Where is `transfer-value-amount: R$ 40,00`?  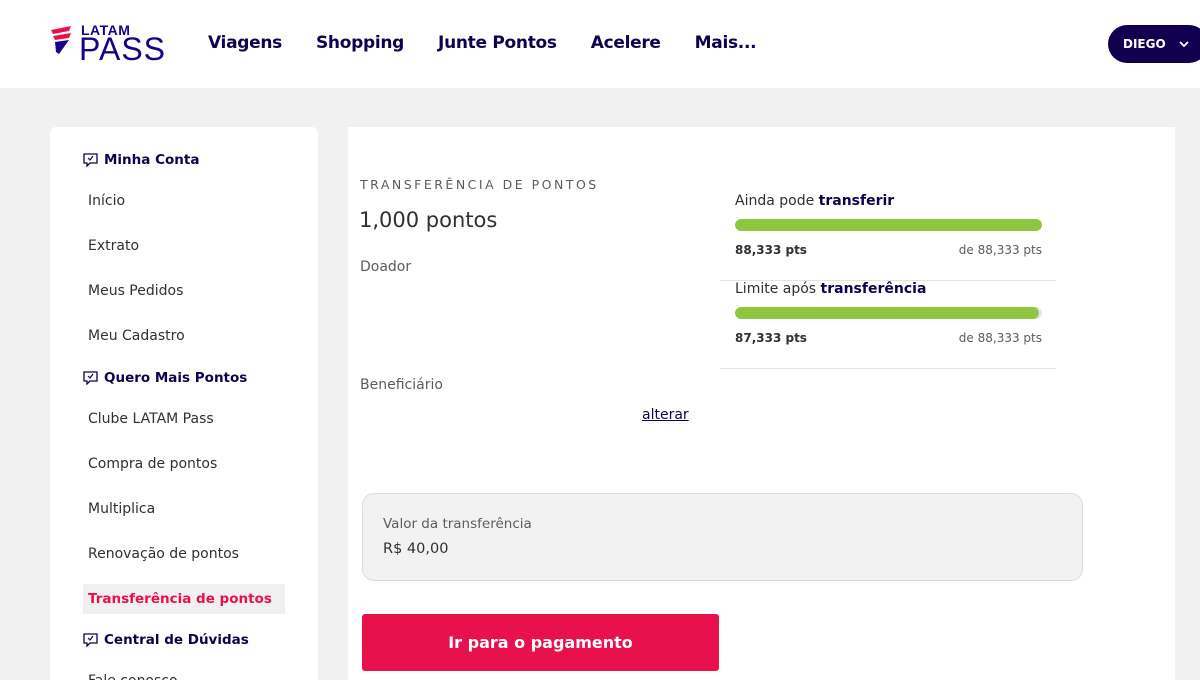 transfer-value-amount: R$ 40,00 is located at coordinates (416, 549).